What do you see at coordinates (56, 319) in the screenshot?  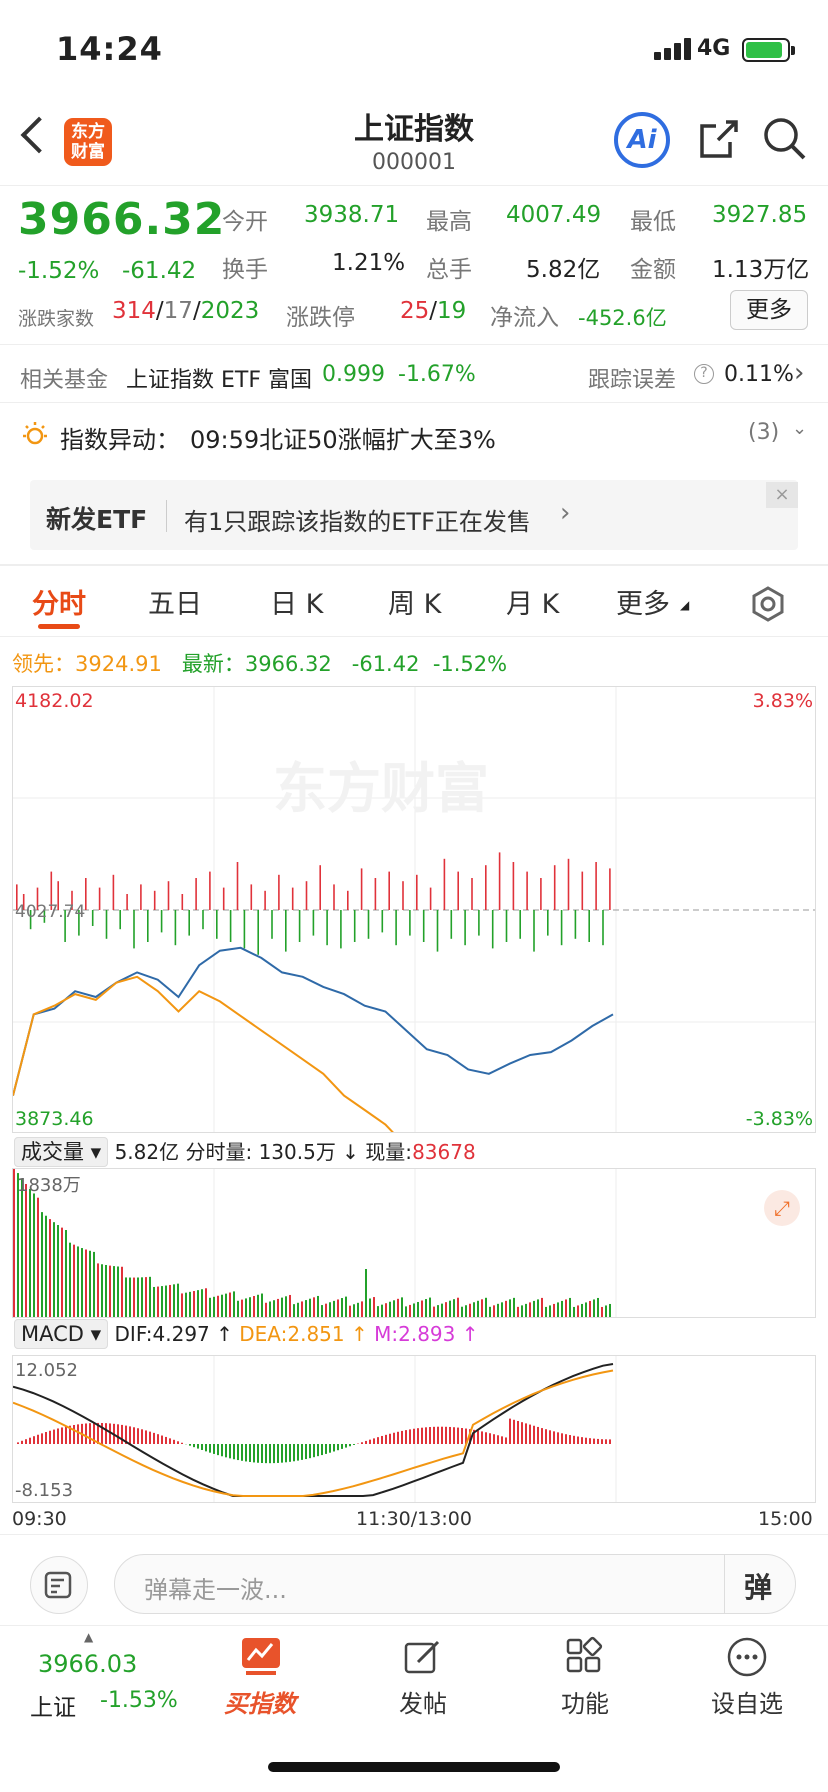 I see `updown-label: 涨跌家数` at bounding box center [56, 319].